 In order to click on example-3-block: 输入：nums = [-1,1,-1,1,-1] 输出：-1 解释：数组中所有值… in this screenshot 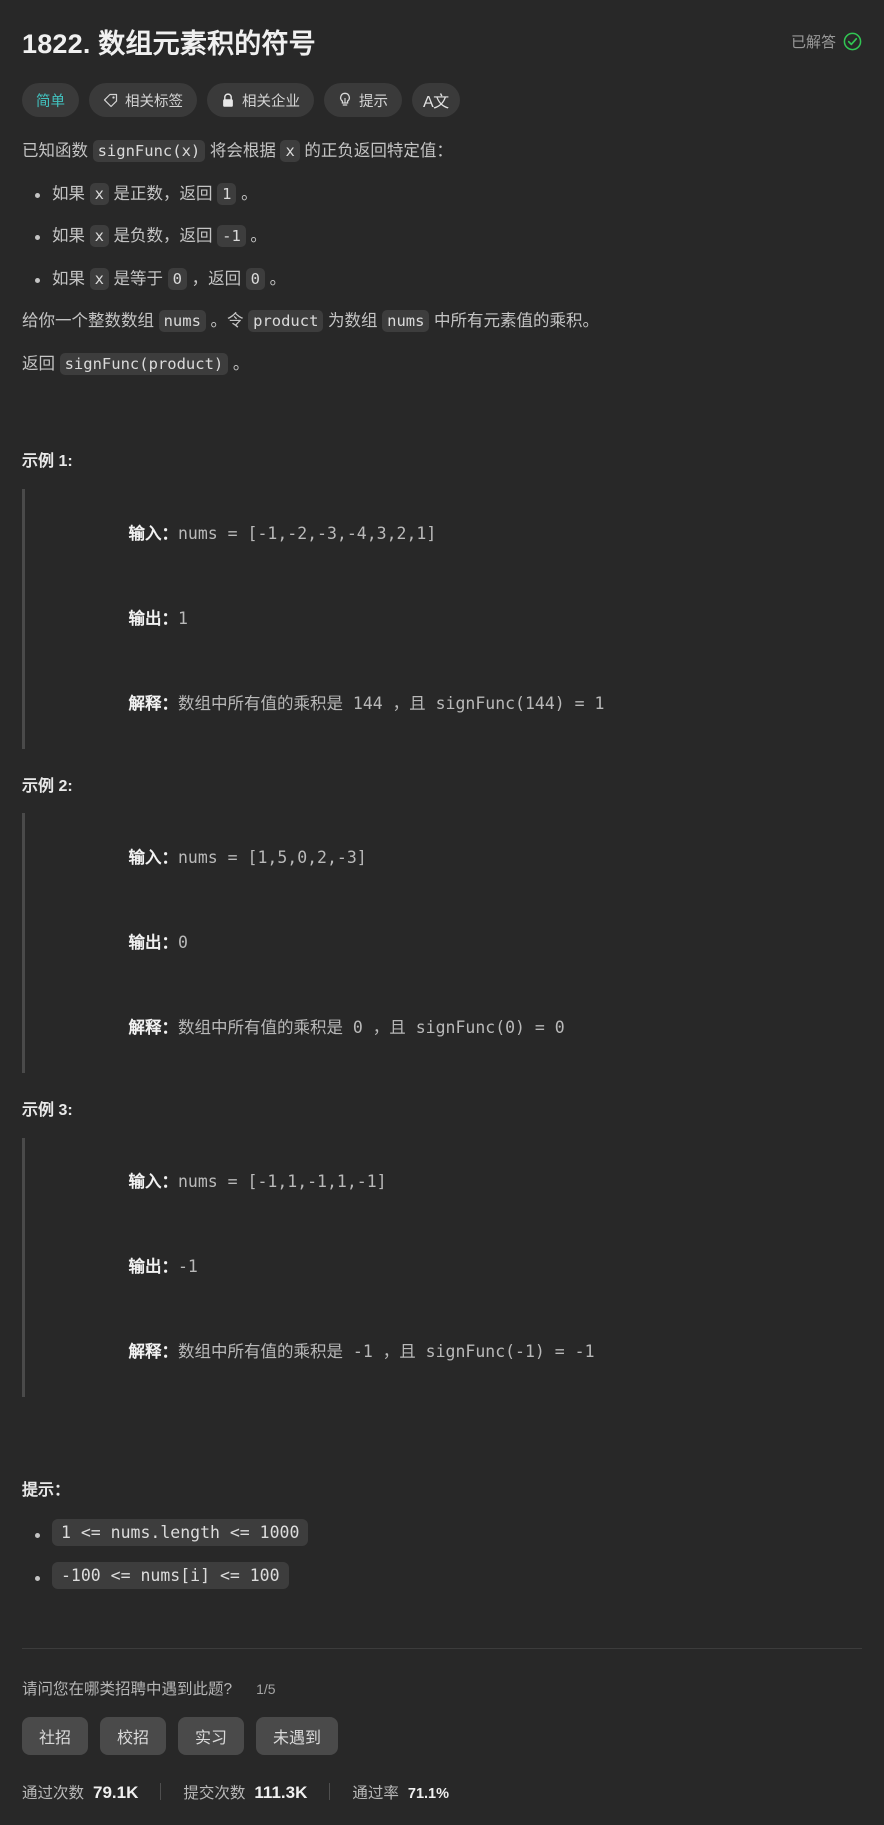, I will do `click(442, 1267)`.